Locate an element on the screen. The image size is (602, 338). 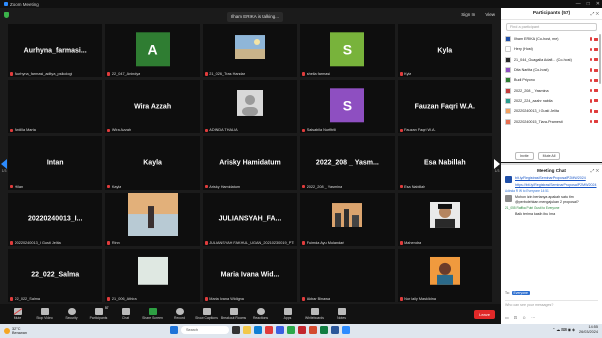
mute-button: Mute is located at coordinates (17, 314).